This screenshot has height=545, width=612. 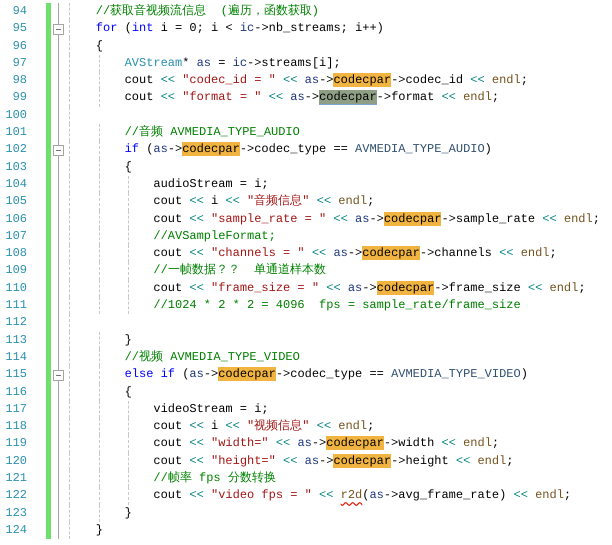 What do you see at coordinates (337, 305) in the screenshot?
I see `code-line: //1024 * 2 * 2 = 4096 fps = sample_rate/frame_size` at bounding box center [337, 305].